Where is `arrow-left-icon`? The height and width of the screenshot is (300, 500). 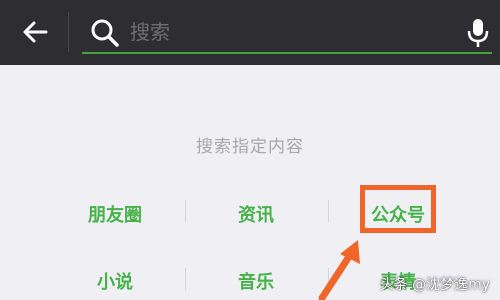 arrow-left-icon is located at coordinates (35, 32).